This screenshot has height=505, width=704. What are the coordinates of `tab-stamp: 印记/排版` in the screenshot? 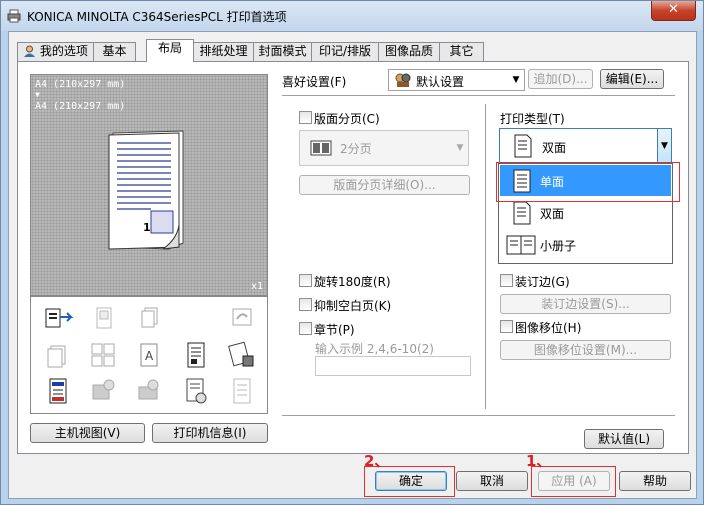 It's located at (345, 51).